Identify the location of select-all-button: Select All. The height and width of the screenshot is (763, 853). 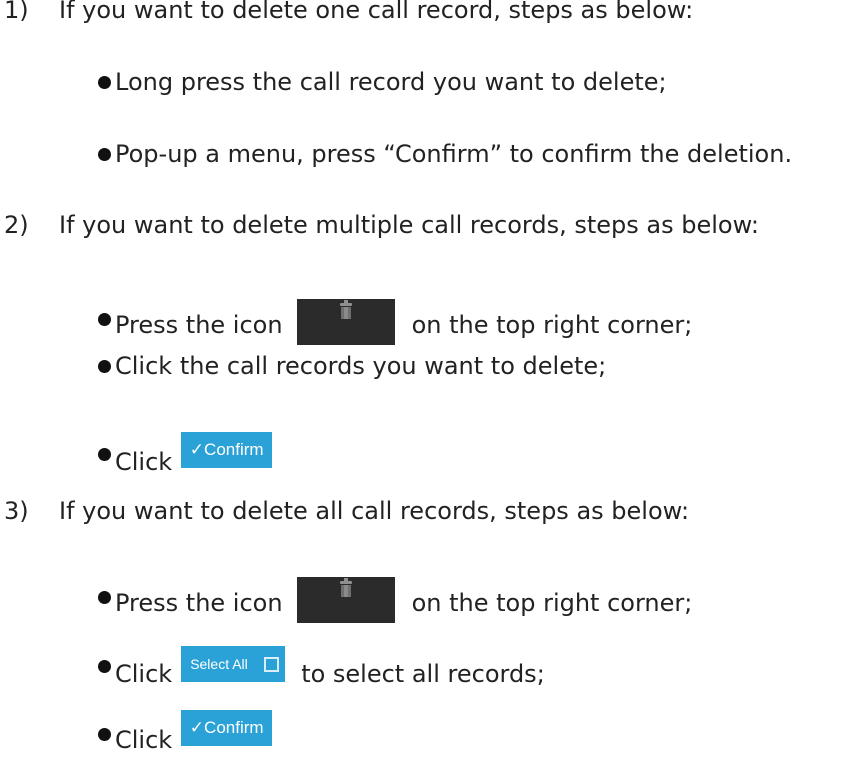
(233, 664).